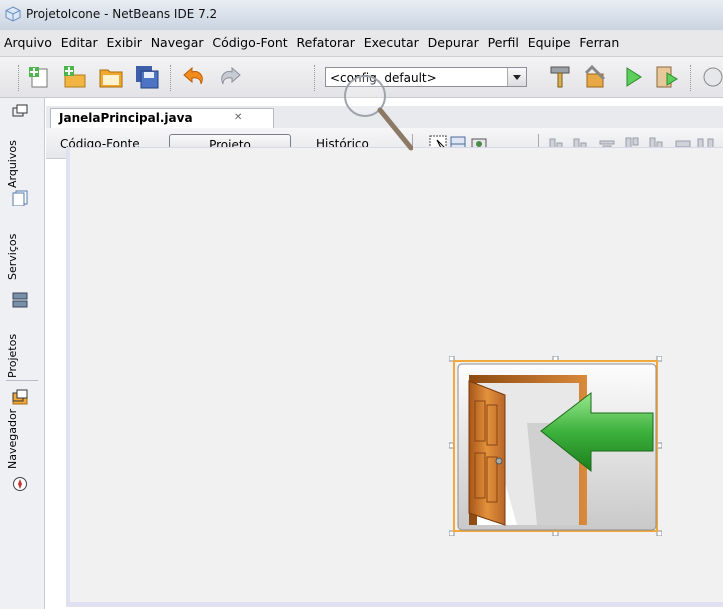  Describe the element at coordinates (378, 113) in the screenshot. I see `magnifier-icon` at that location.